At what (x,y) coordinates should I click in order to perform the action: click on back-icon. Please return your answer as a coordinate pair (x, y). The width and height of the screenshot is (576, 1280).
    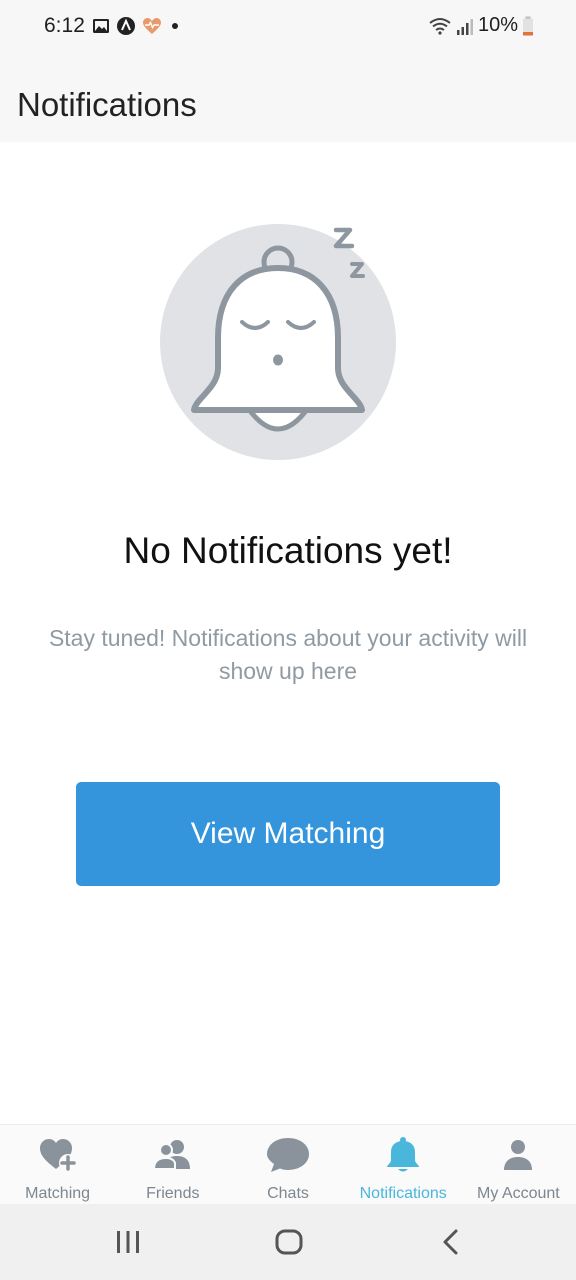
    Looking at the image, I should click on (451, 1242).